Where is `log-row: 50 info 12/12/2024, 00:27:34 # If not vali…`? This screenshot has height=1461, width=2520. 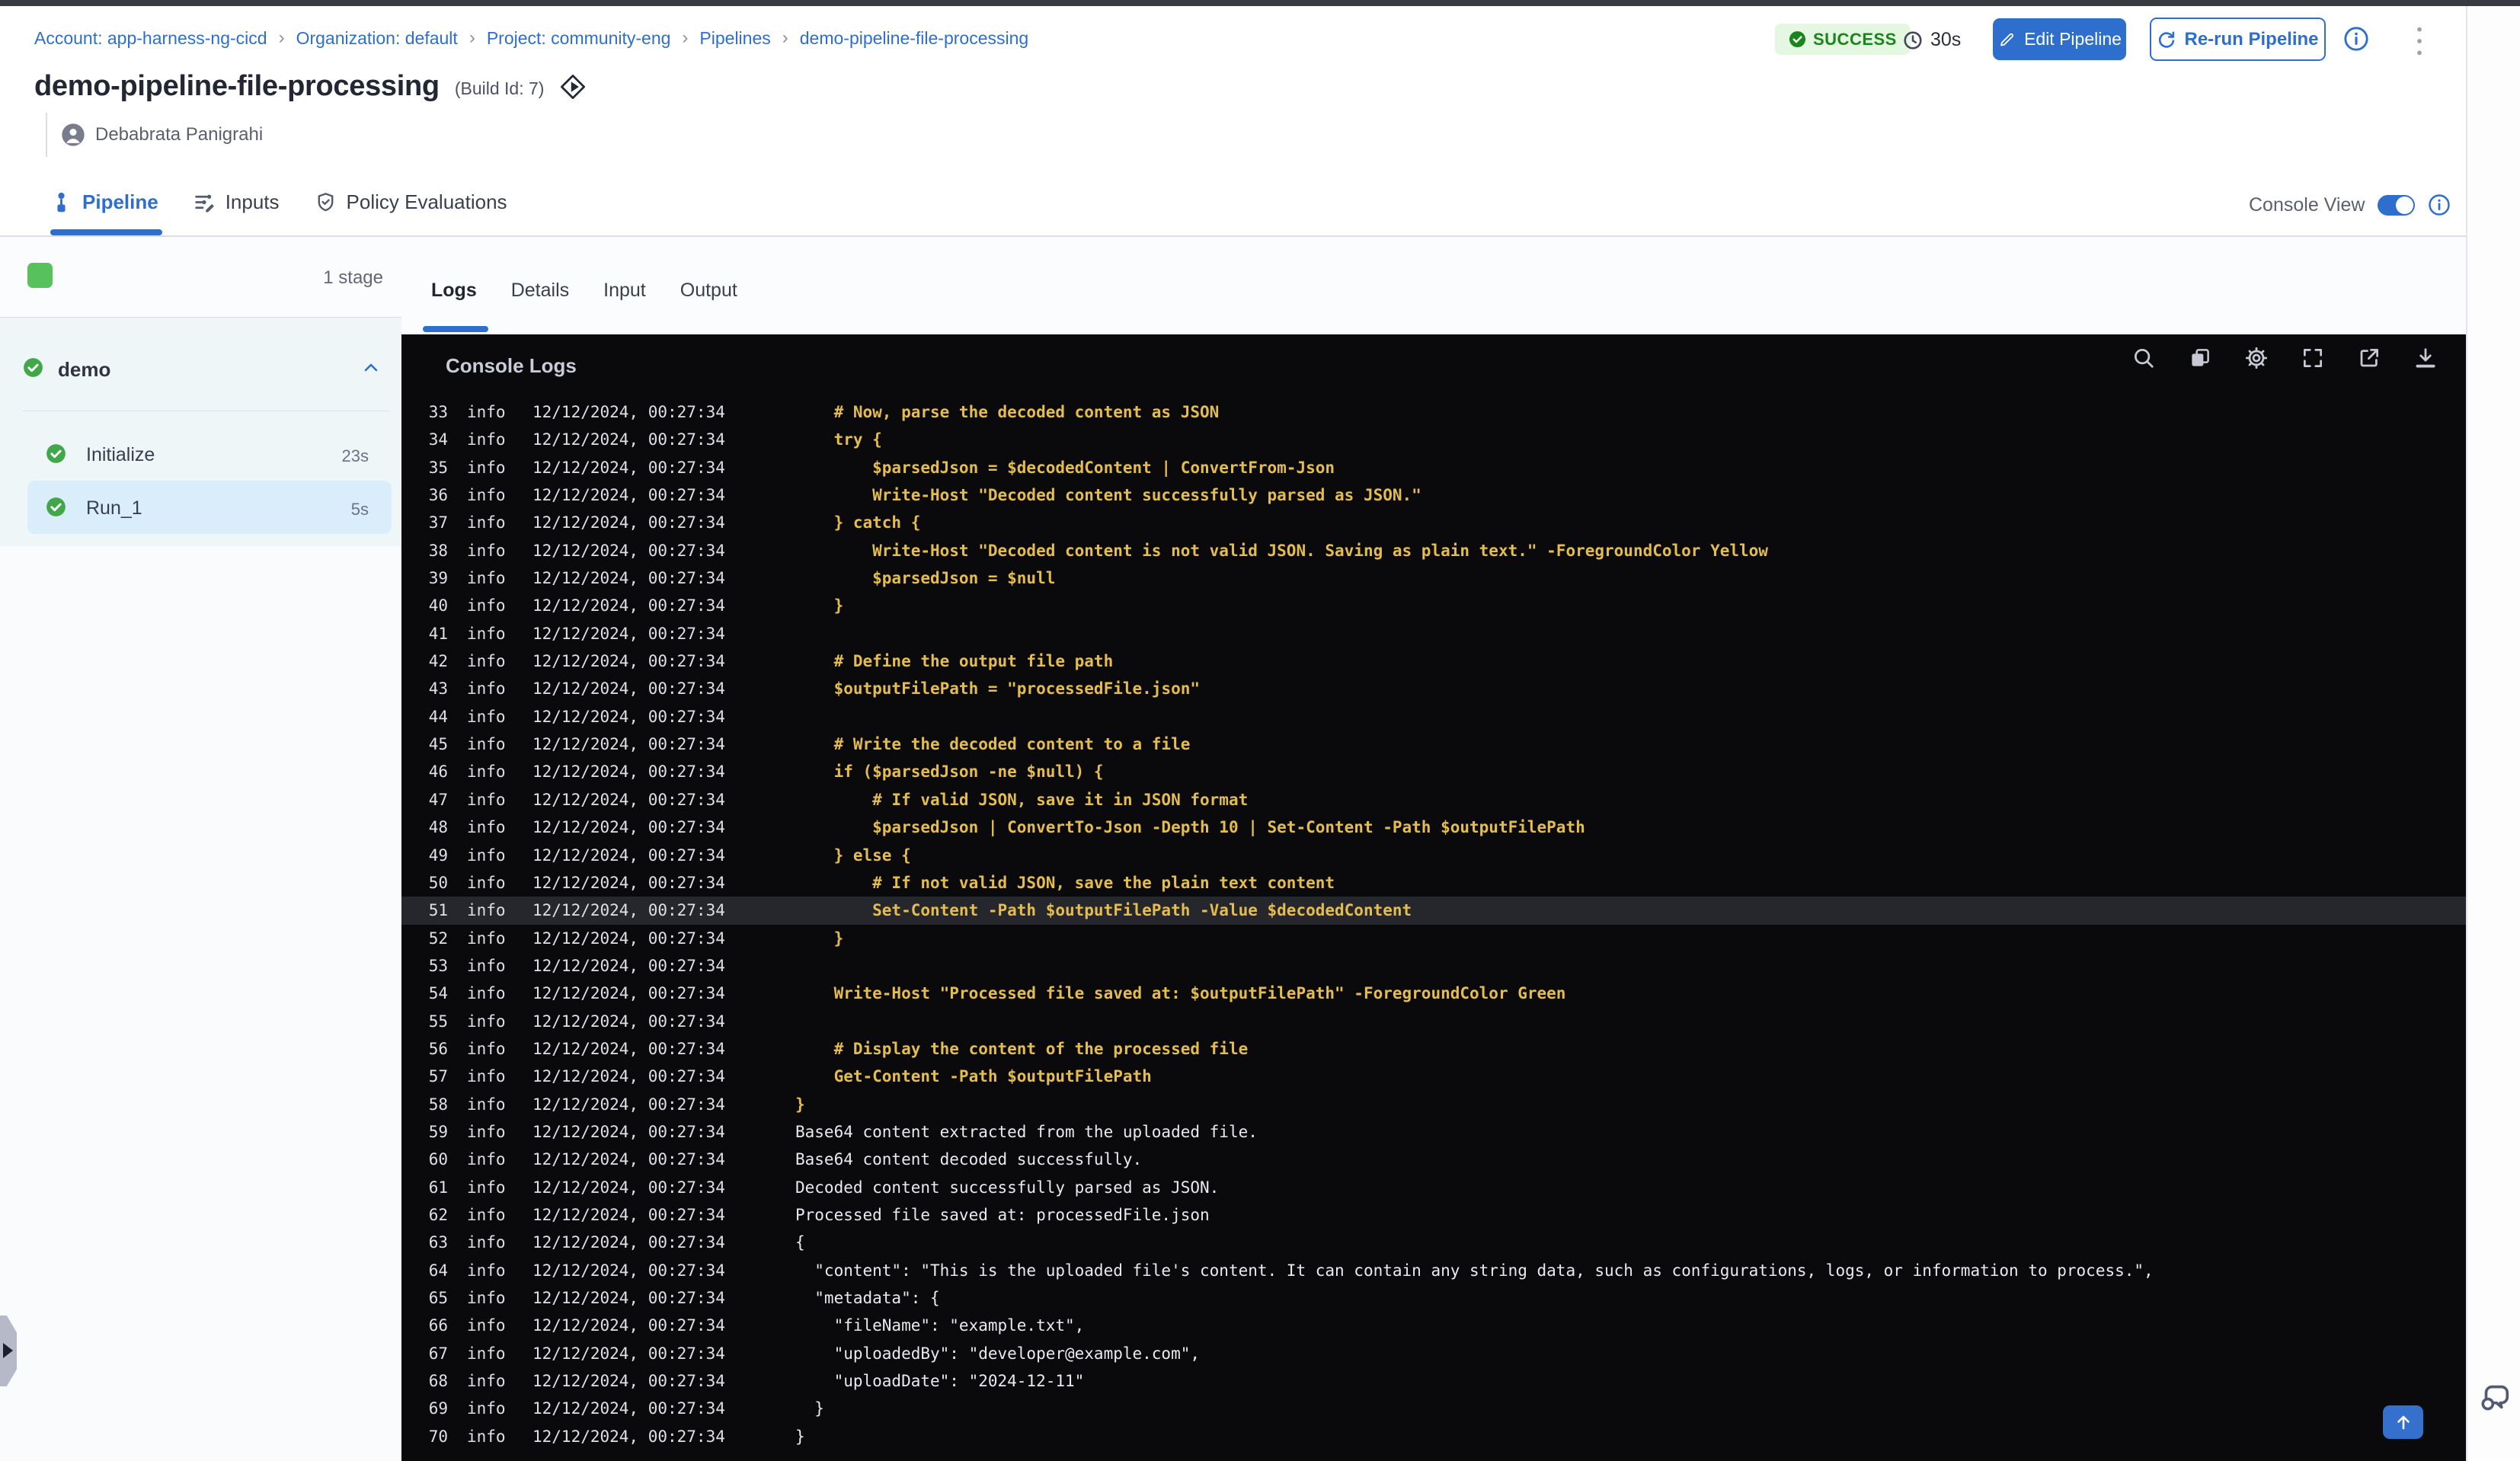
log-row: 50 info 12/12/2024, 00:27:34 # If not vali… is located at coordinates (1433, 883).